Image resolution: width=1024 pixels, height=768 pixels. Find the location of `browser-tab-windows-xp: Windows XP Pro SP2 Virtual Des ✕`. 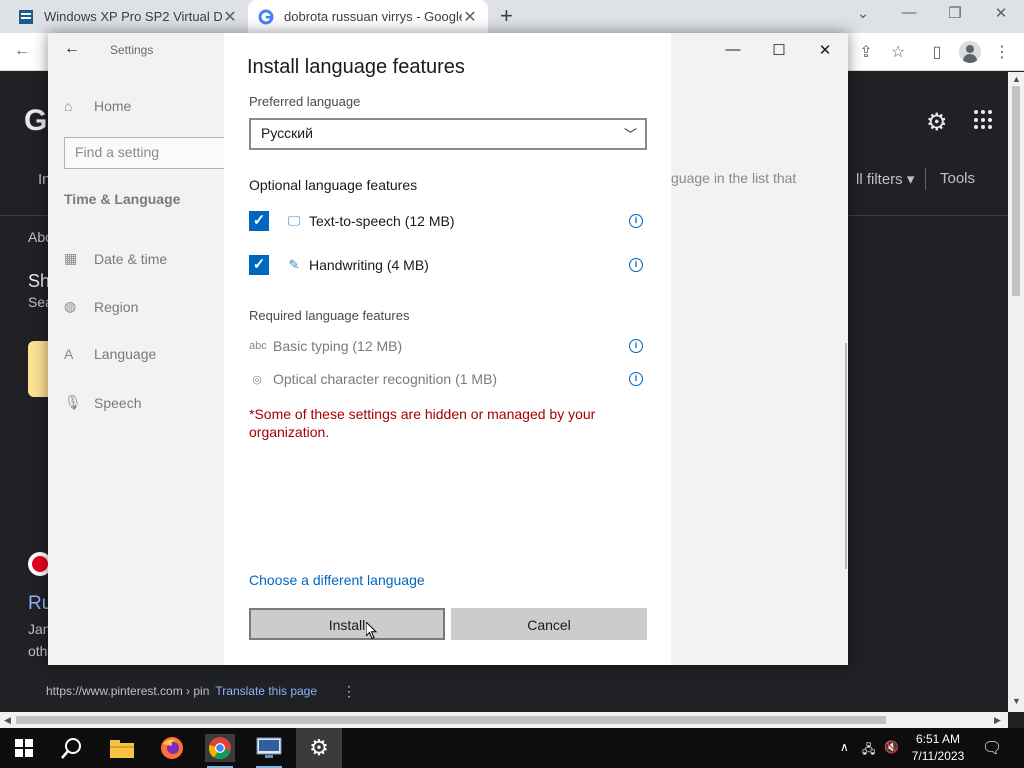

browser-tab-windows-xp: Windows XP Pro SP2 Virtual Des ✕ is located at coordinates (128, 16).